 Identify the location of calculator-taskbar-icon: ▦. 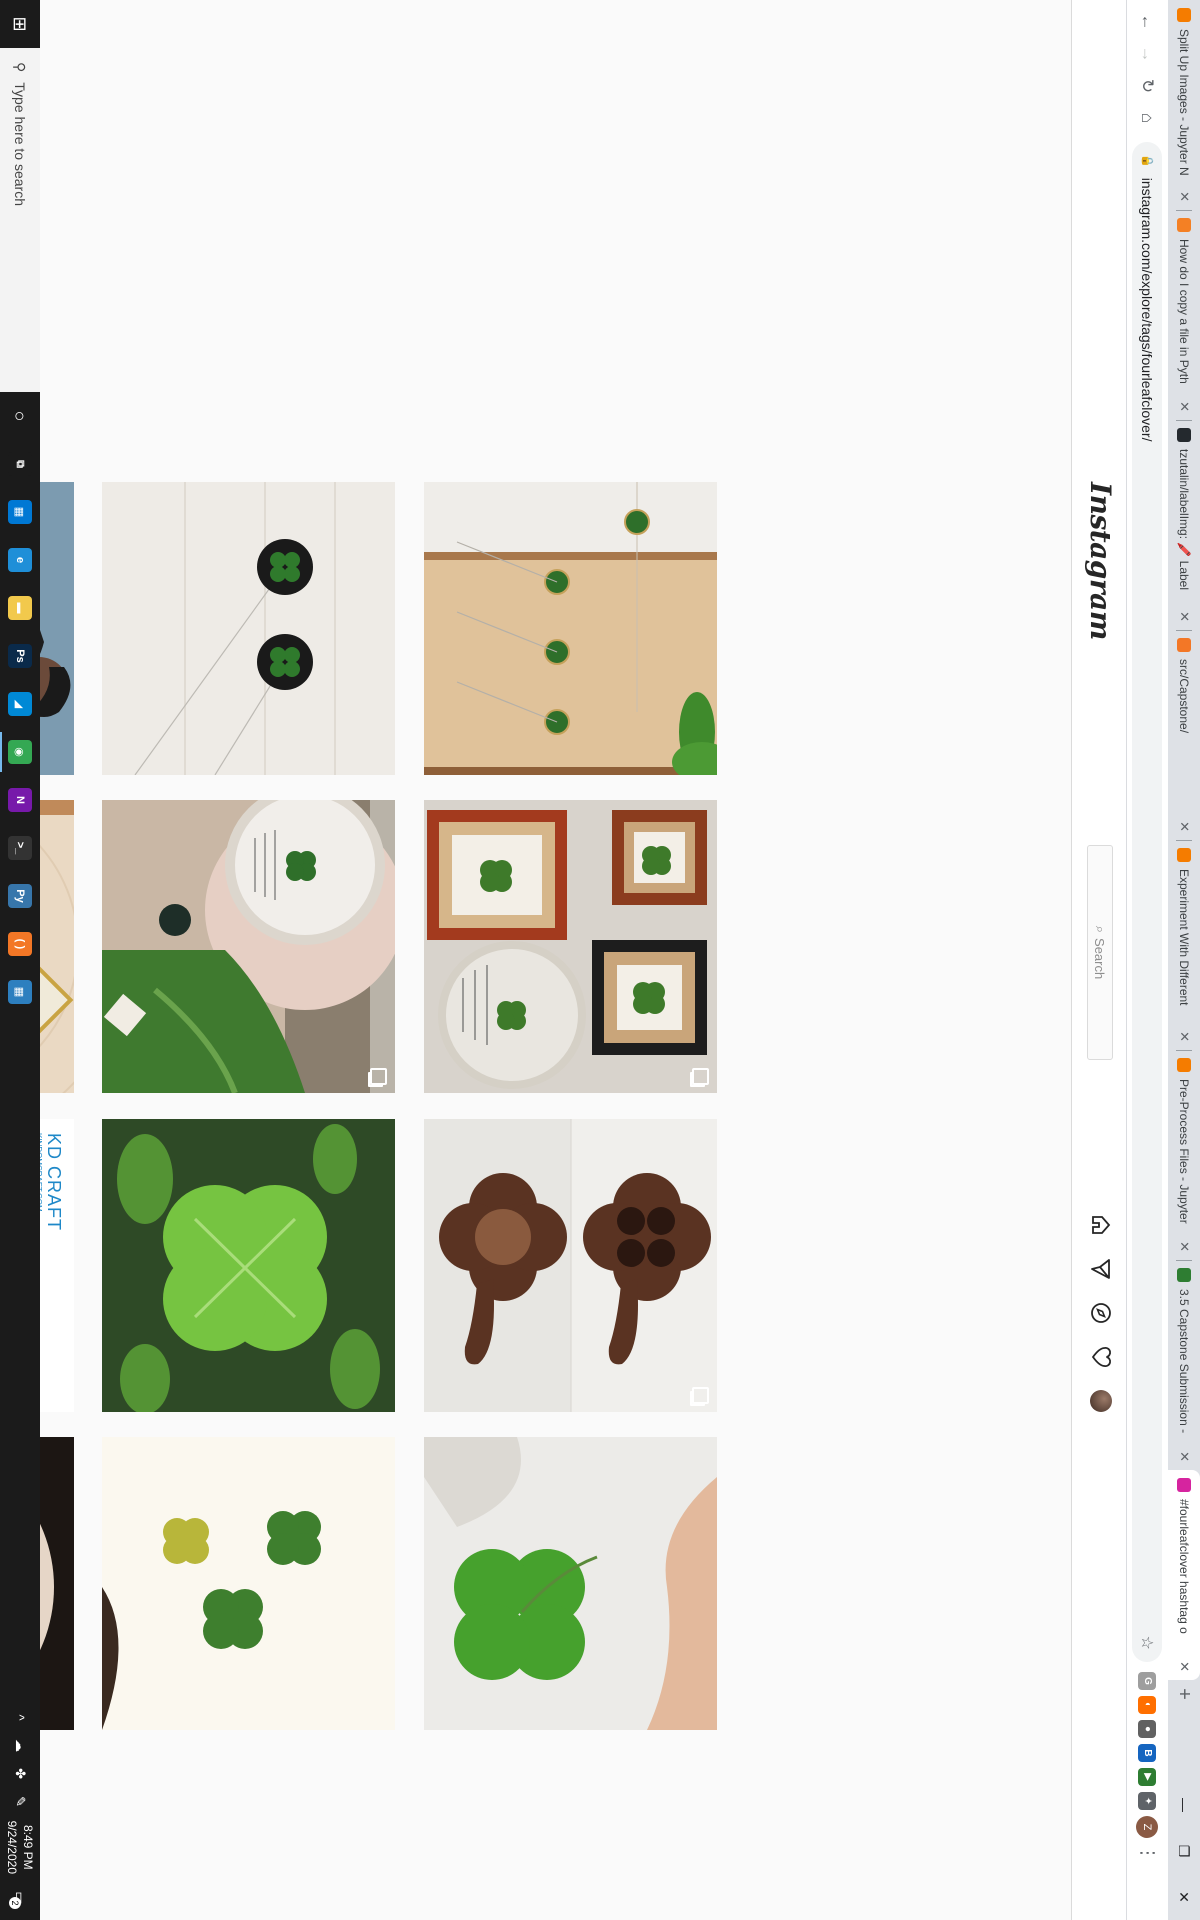
(20, 992).